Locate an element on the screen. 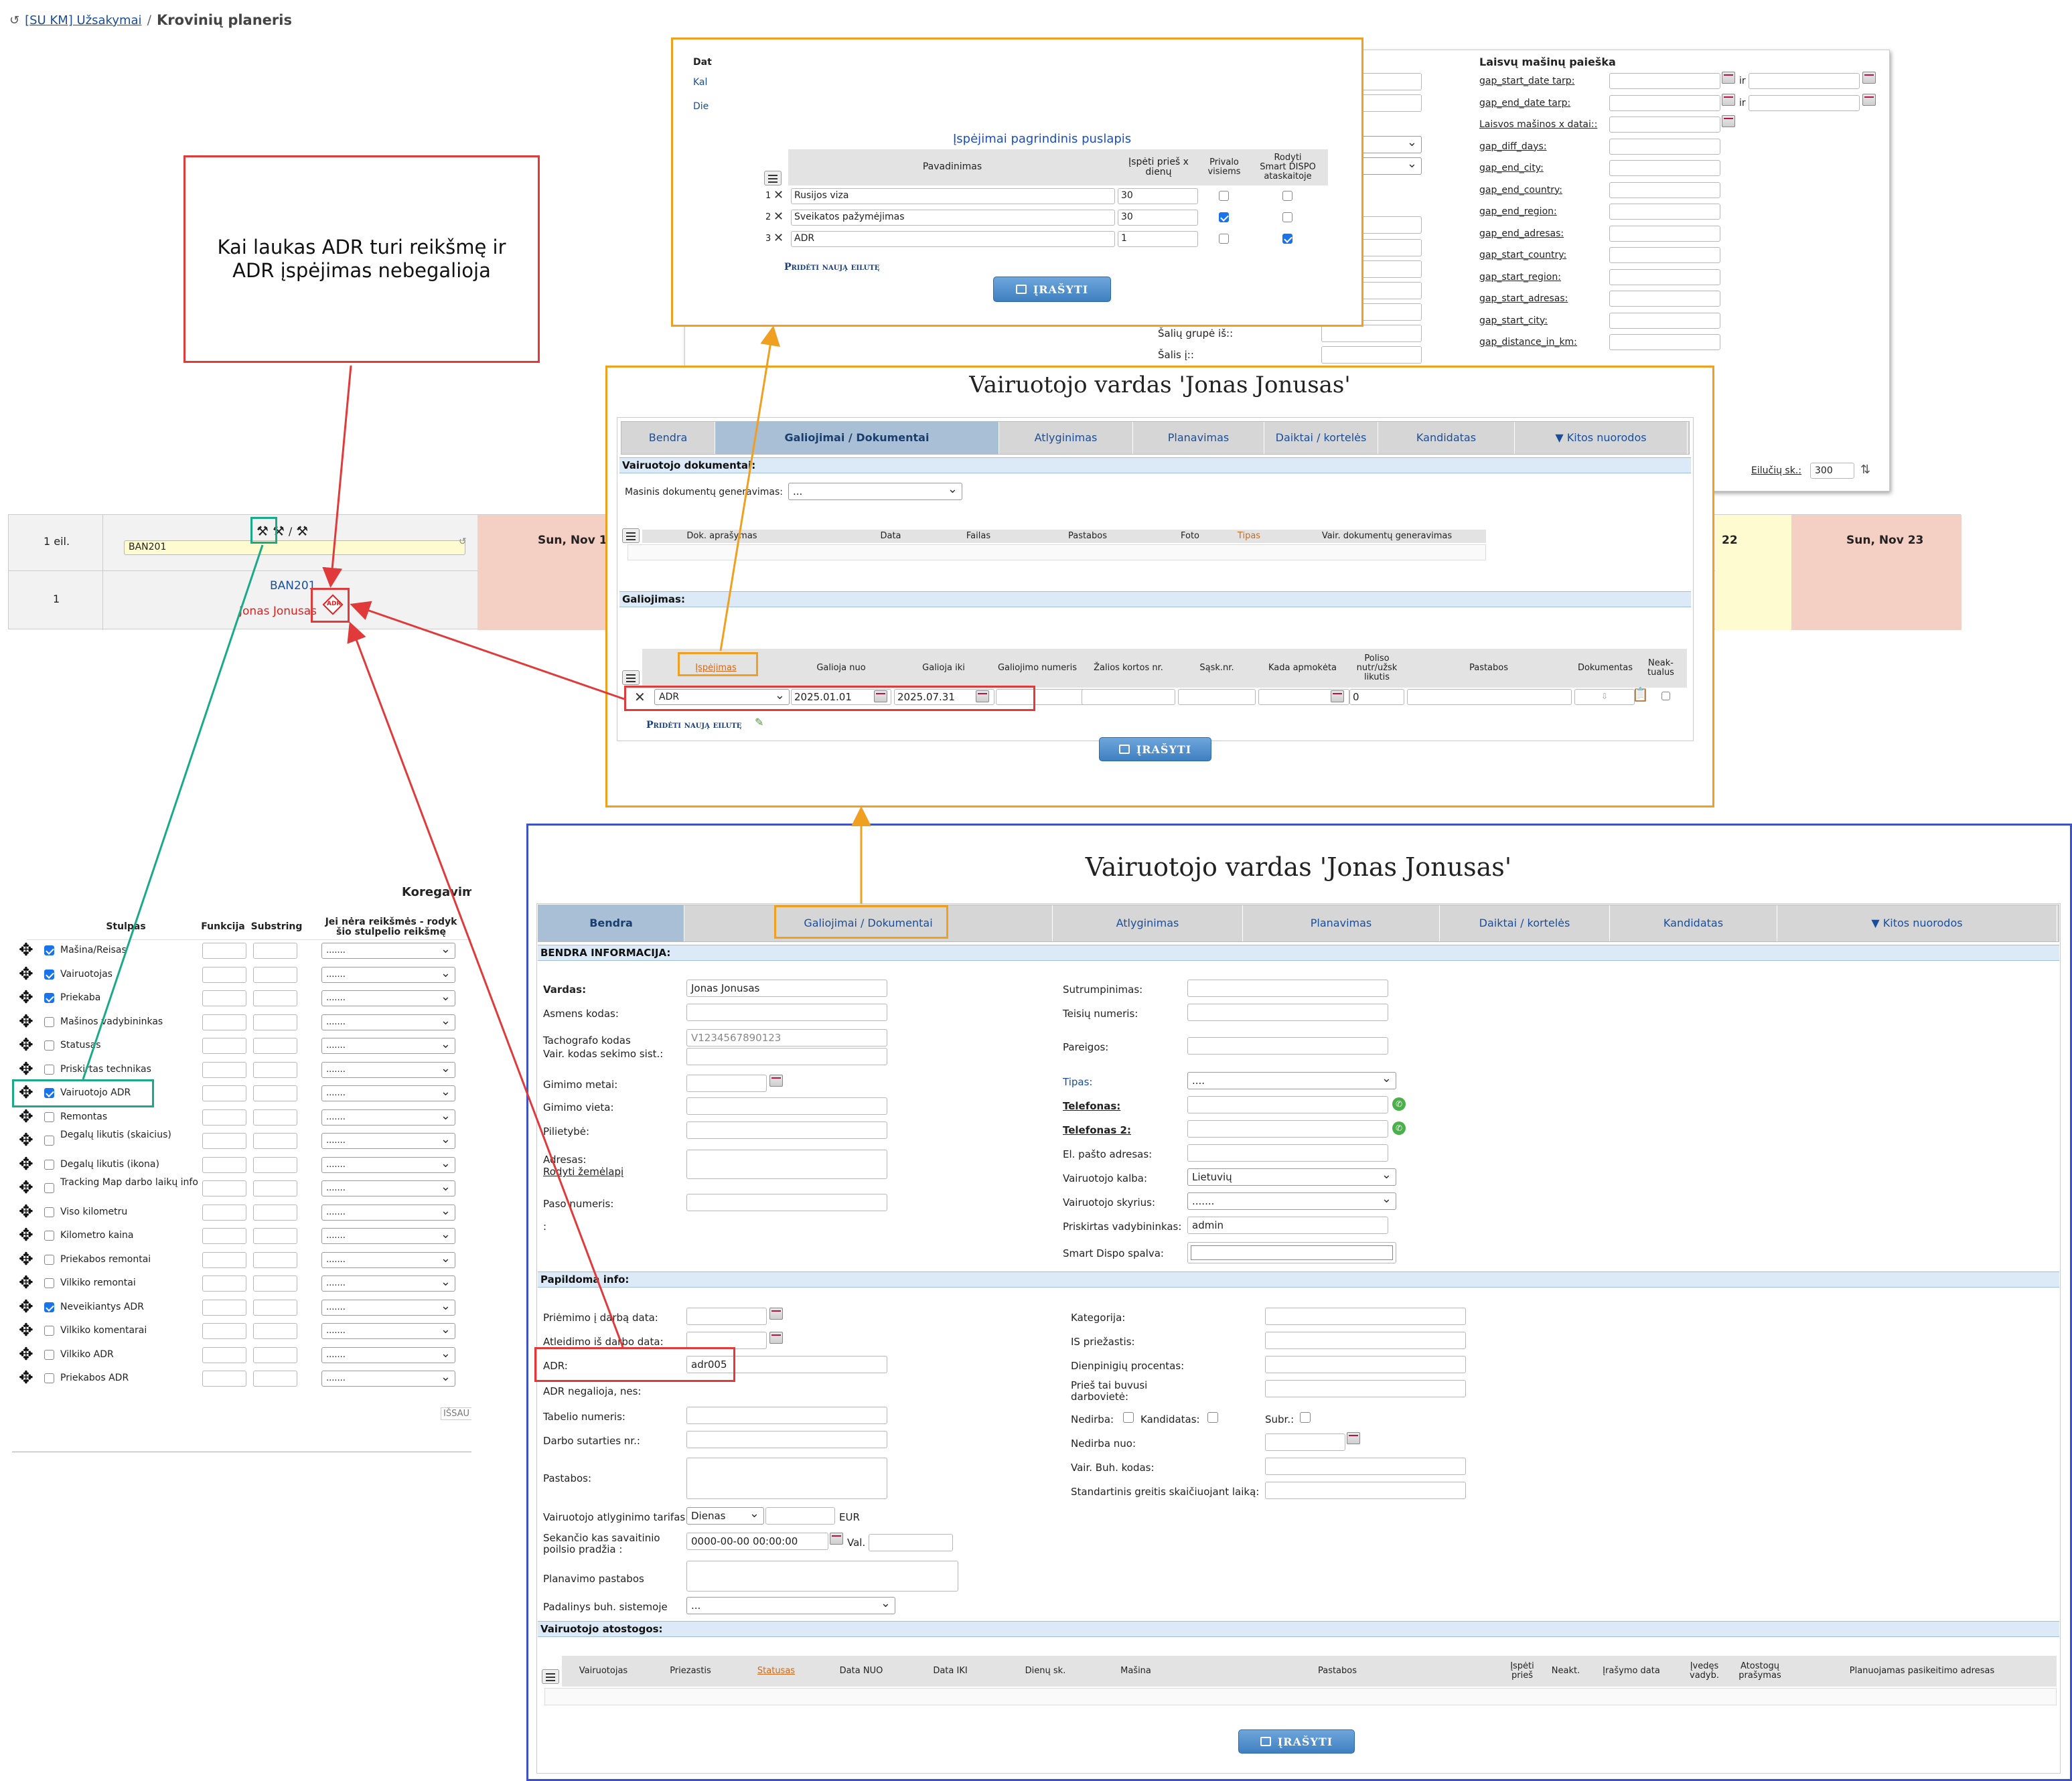  warnings-add-row-link: Pridėti naują eilutę is located at coordinates (831, 267).